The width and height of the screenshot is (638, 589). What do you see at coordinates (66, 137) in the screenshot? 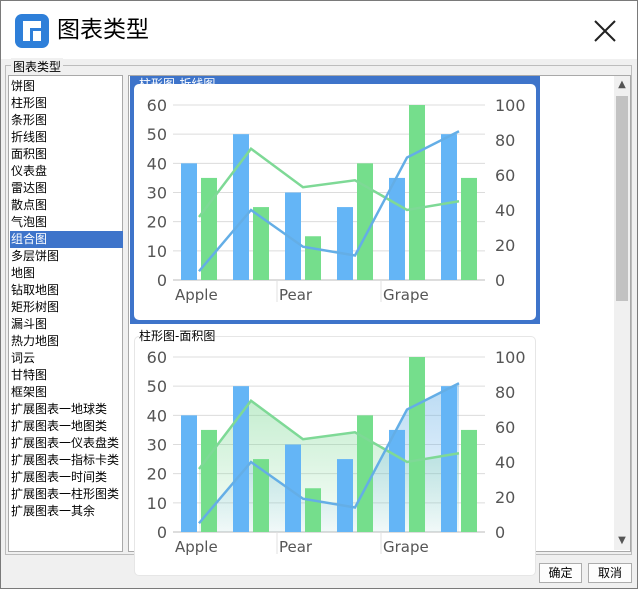
I see `chart-type-item: 折线图` at bounding box center [66, 137].